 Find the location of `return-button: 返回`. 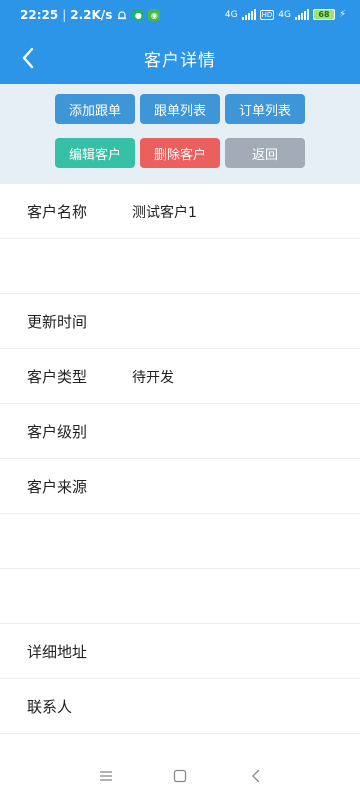

return-button: 返回 is located at coordinates (265, 153).